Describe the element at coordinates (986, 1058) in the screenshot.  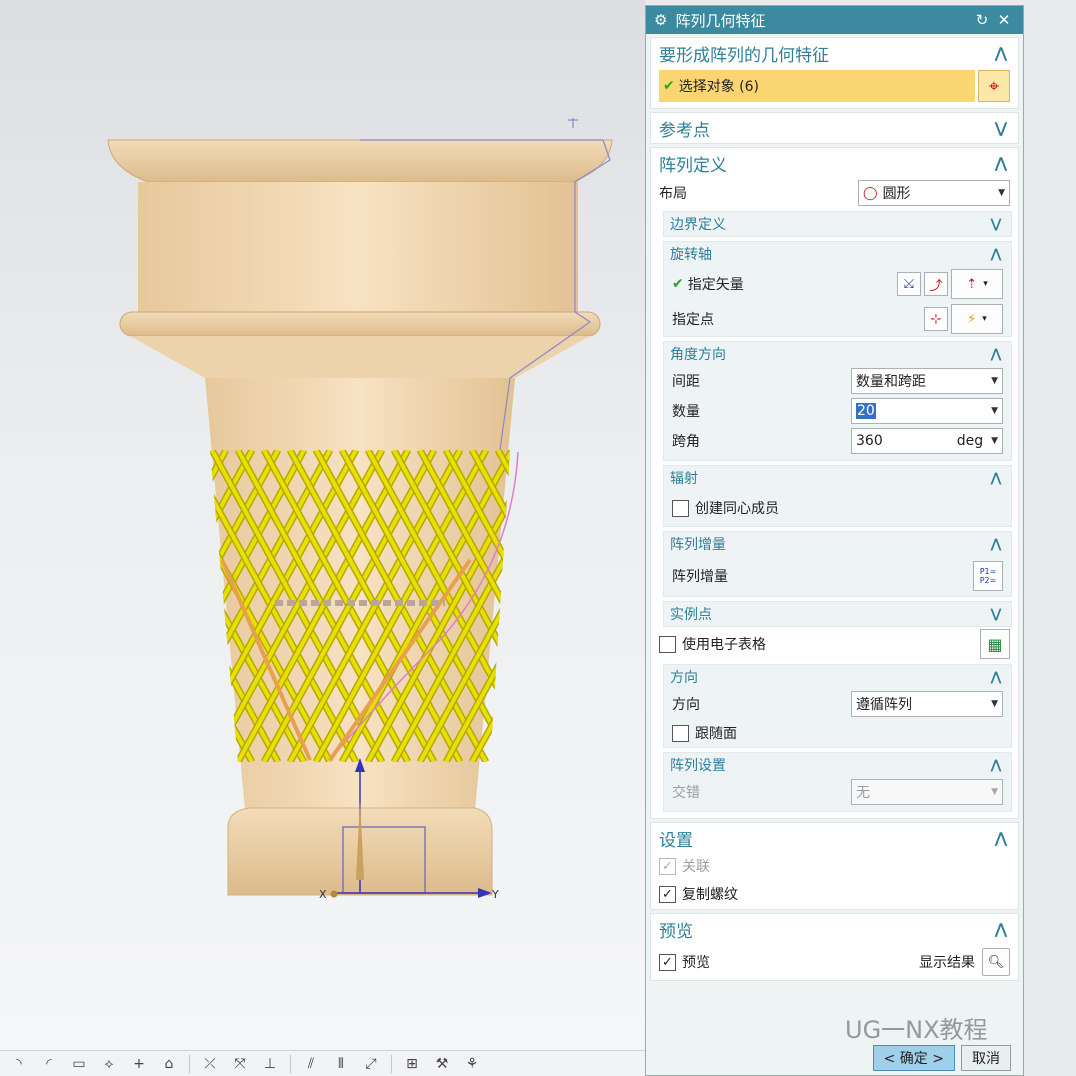
I see `cancel-button: 取消` at that location.